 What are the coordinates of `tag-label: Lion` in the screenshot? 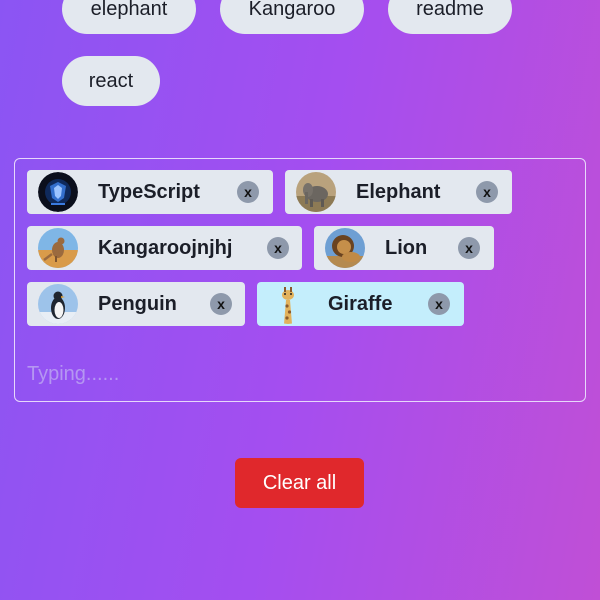 It's located at (406, 247).